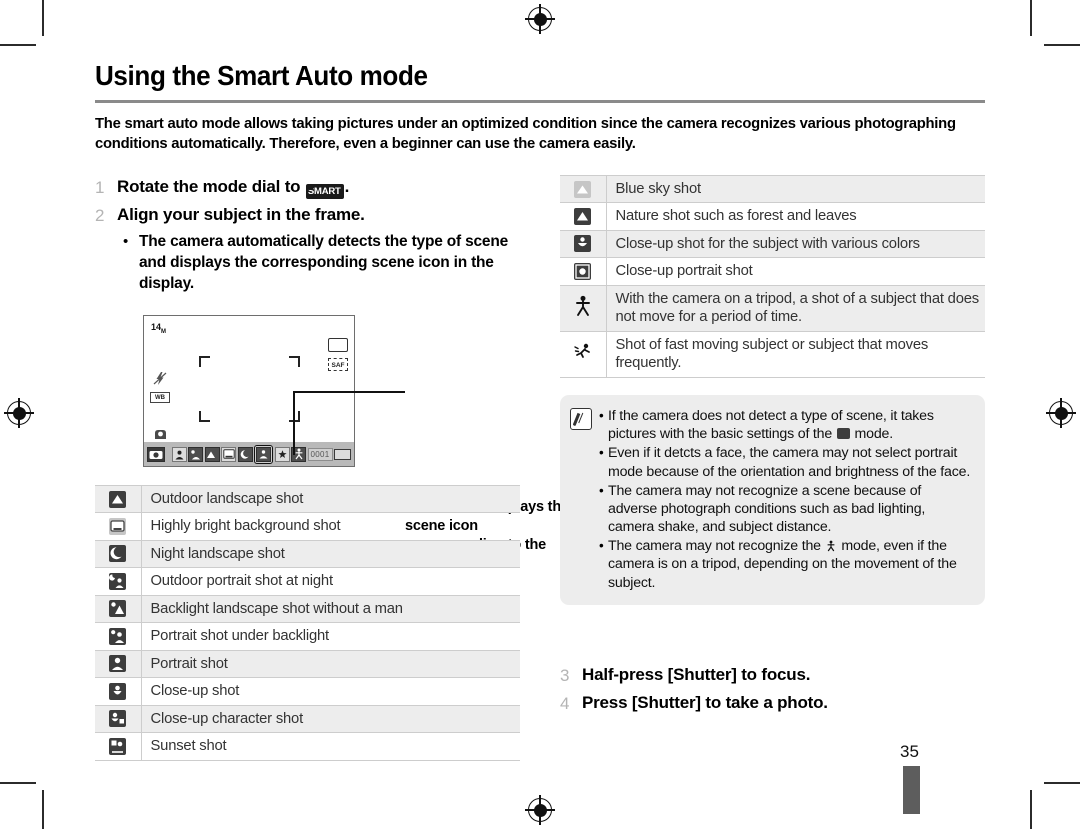  What do you see at coordinates (211, 186) in the screenshot?
I see `step-1-pre: Rotate the mode dial to` at bounding box center [211, 186].